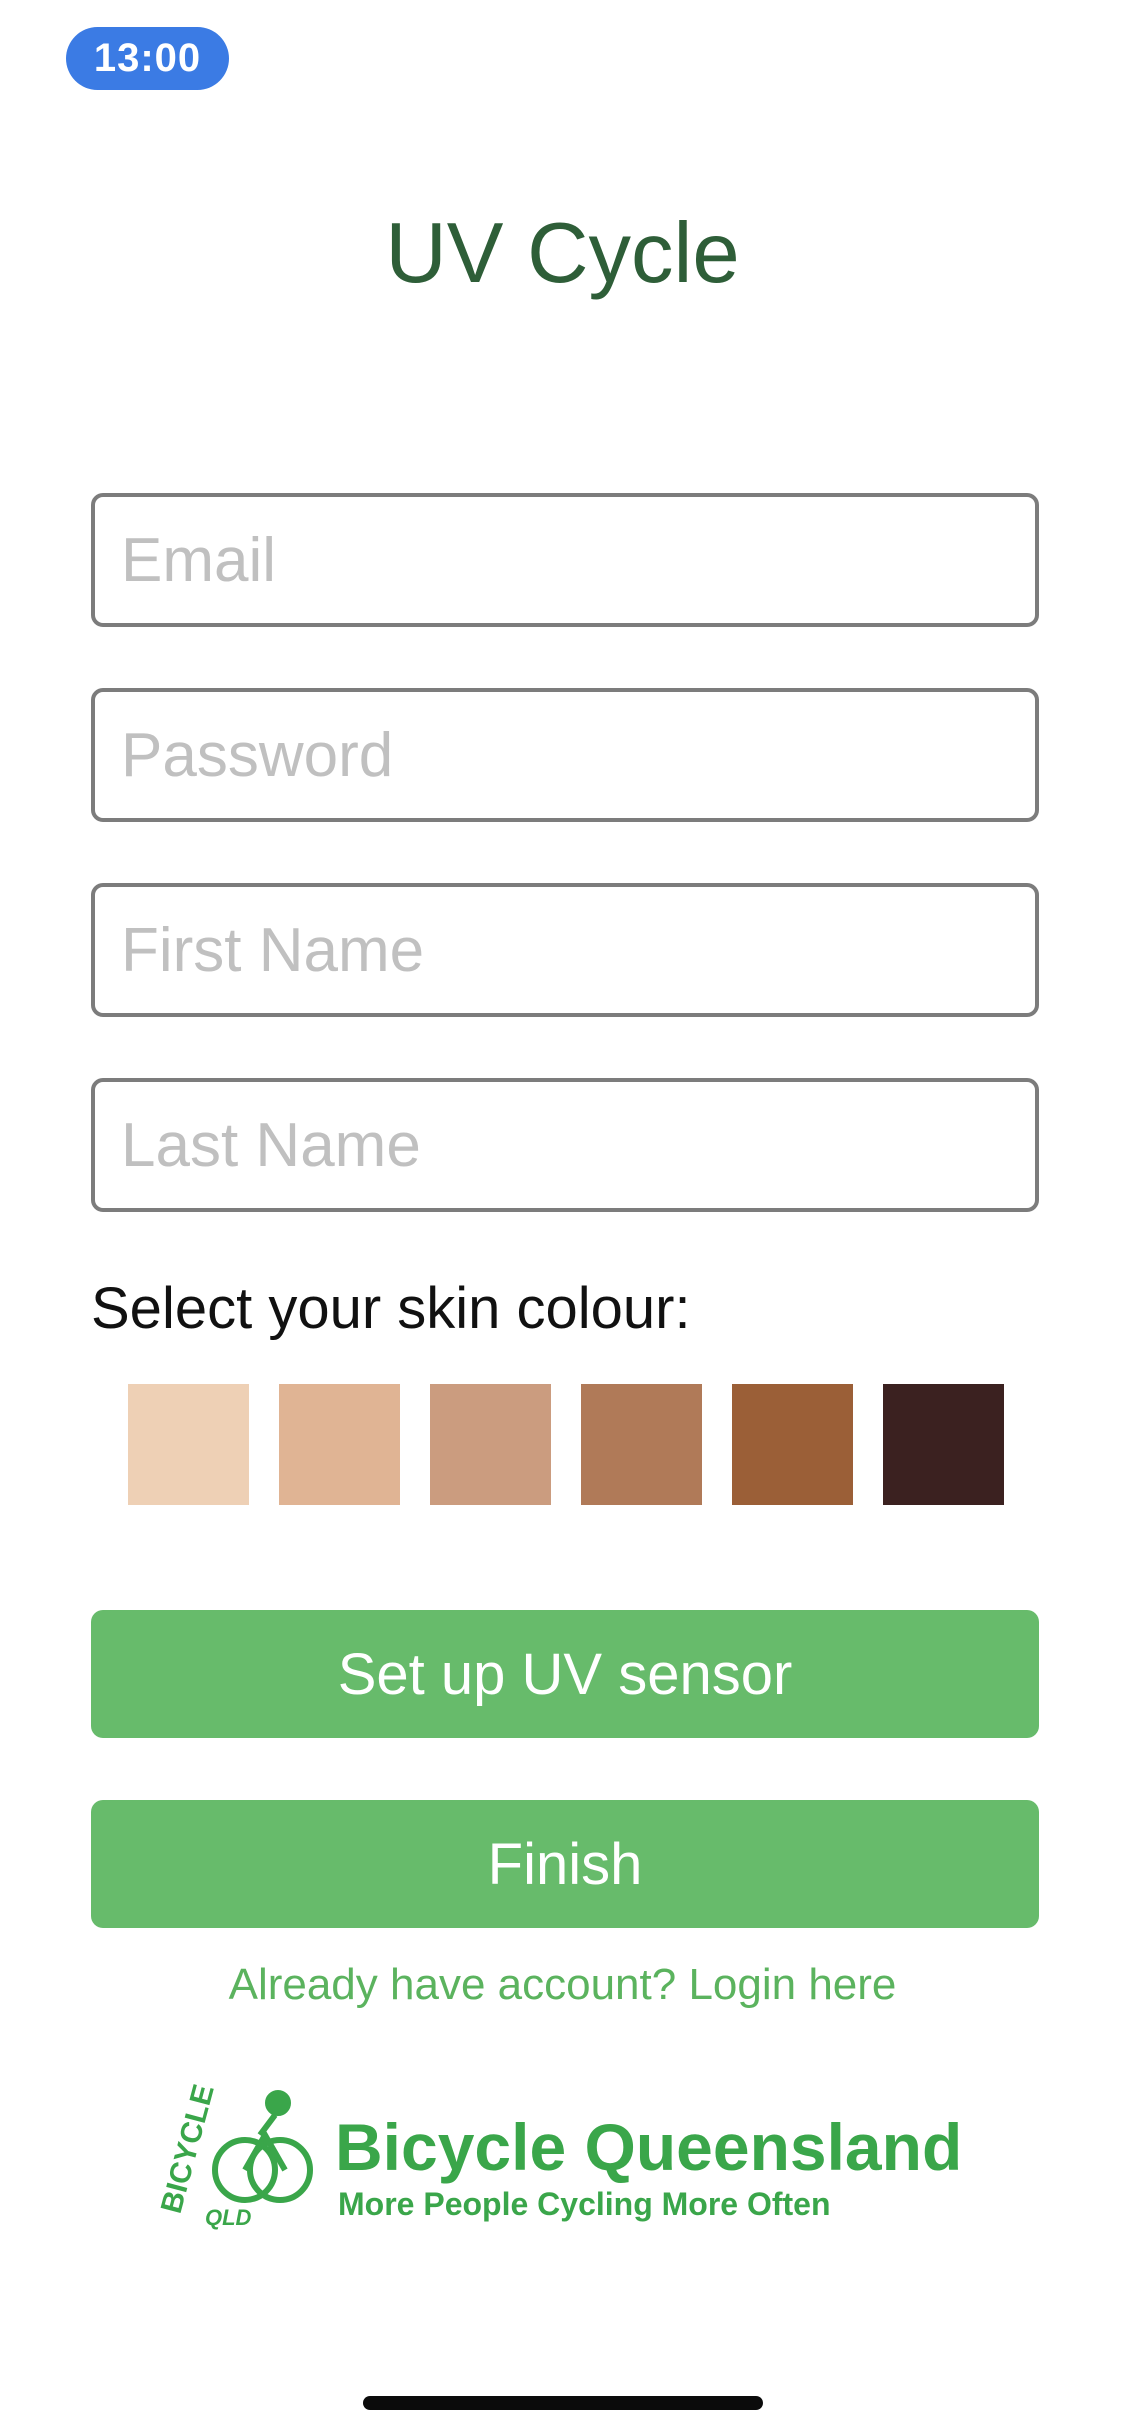 Image resolution: width=1125 pixels, height=2436 pixels. Describe the element at coordinates (565, 1145) in the screenshot. I see `last-name-field` at that location.